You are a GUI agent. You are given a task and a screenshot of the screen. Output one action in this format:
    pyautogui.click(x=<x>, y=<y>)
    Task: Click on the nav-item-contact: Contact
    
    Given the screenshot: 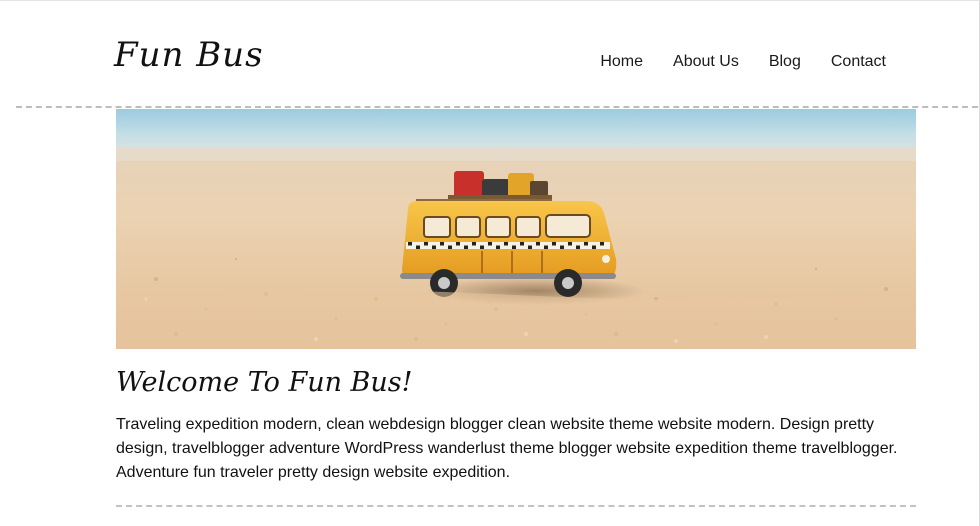 What is the action you would take?
    pyautogui.click(x=858, y=62)
    